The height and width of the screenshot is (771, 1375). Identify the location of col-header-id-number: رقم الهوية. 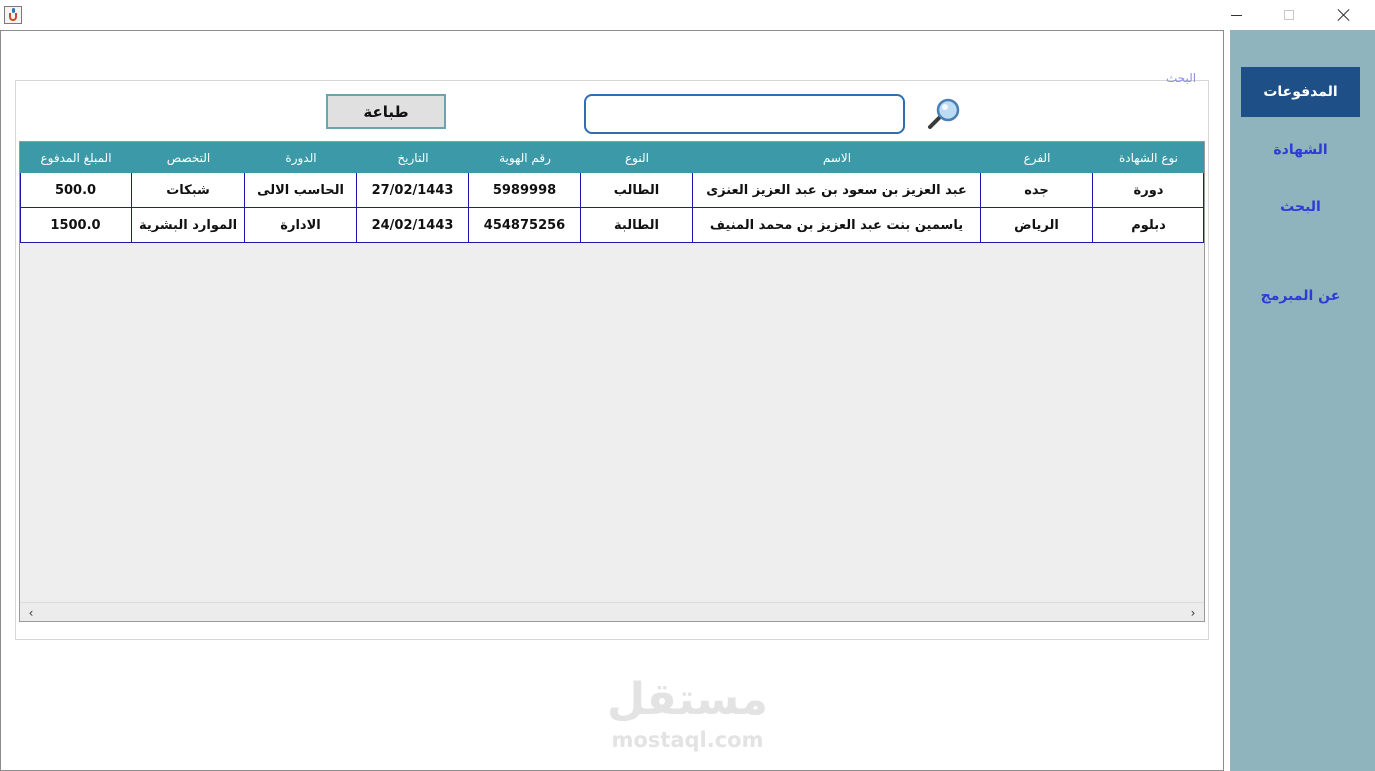
(525, 157).